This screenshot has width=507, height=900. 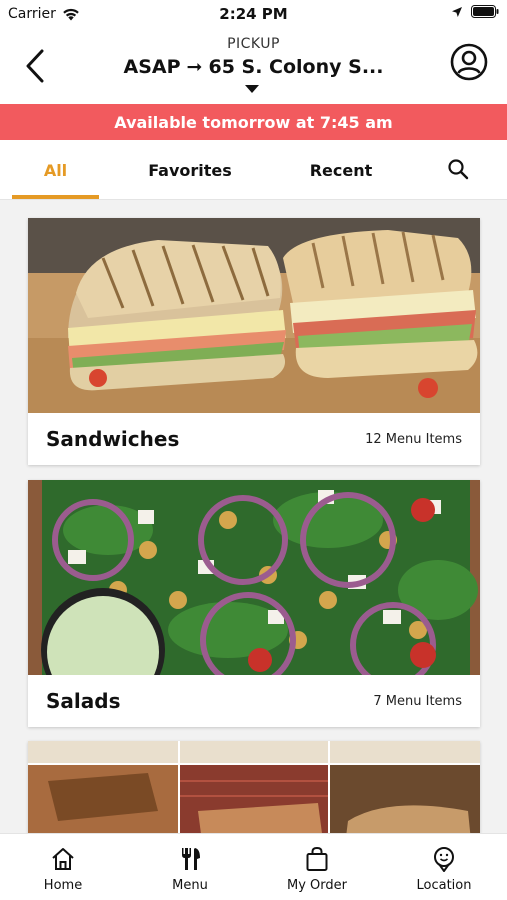 I want to click on nav-label: Menu, so click(x=190, y=885).